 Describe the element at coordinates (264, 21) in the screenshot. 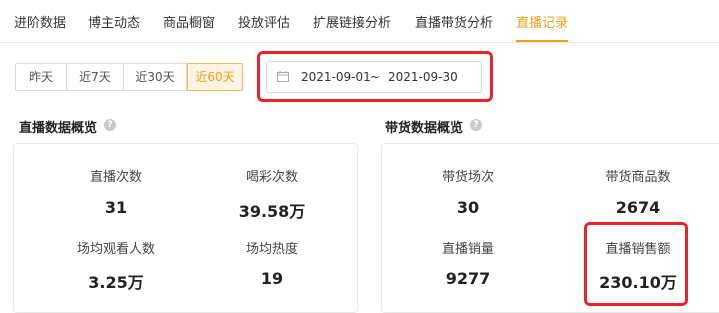

I see `tab-placement-evaluation: 投放评估` at that location.